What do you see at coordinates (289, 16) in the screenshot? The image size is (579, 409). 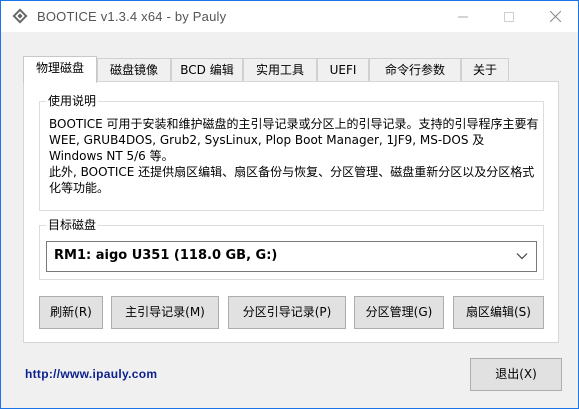 I see `title-bar: BOOTICE v1.3.4 x64 - by Pauly` at bounding box center [289, 16].